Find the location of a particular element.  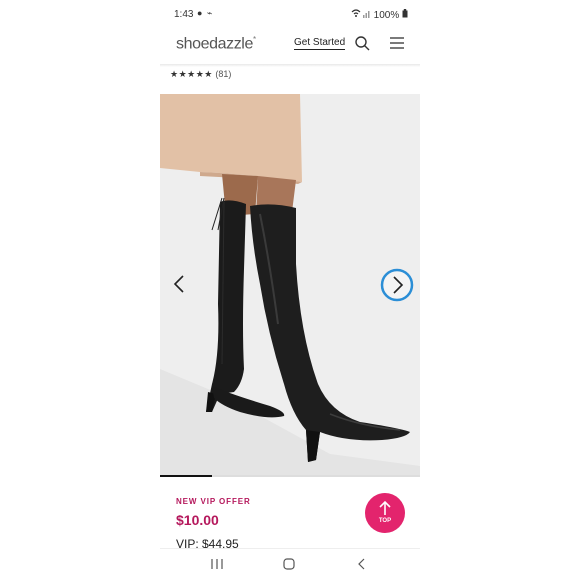

carousel-progress-fill is located at coordinates (186, 476).